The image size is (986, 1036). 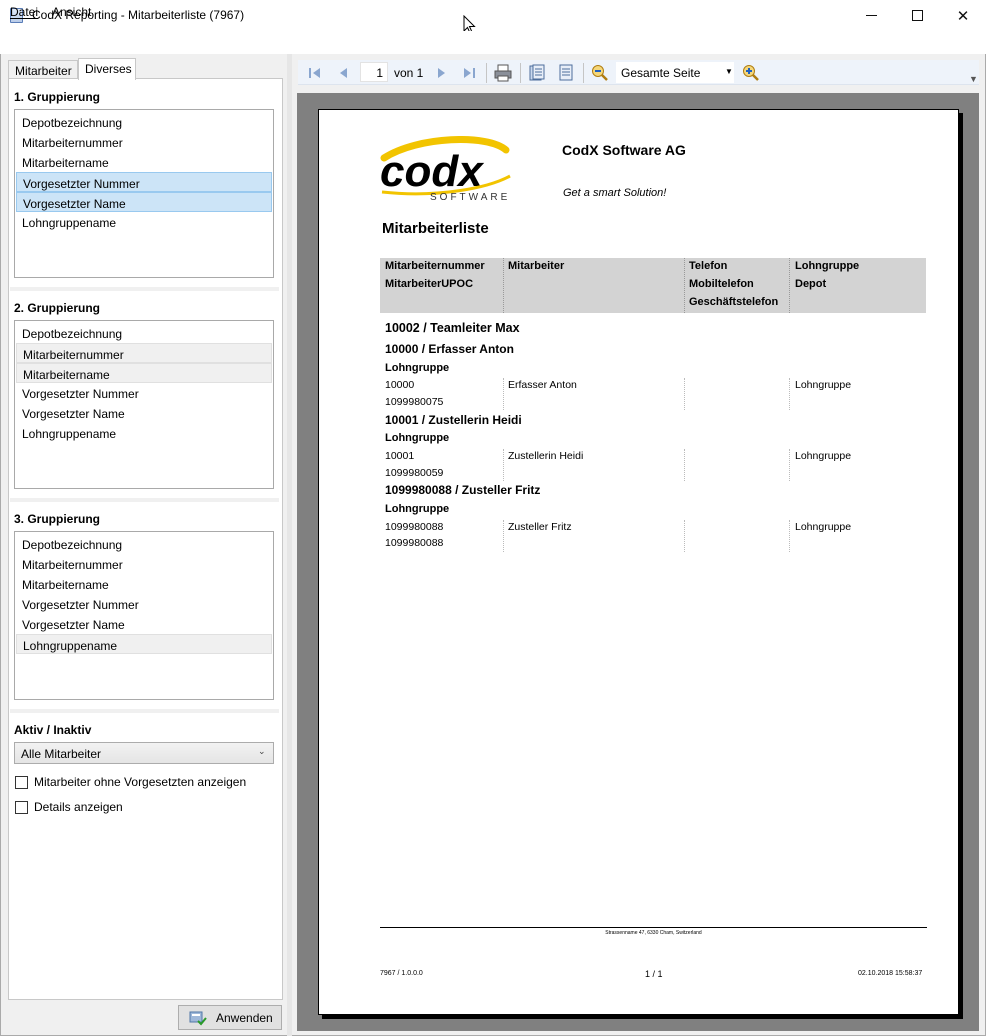 I want to click on cell-upoc: 1099980088, so click(x=414, y=543).